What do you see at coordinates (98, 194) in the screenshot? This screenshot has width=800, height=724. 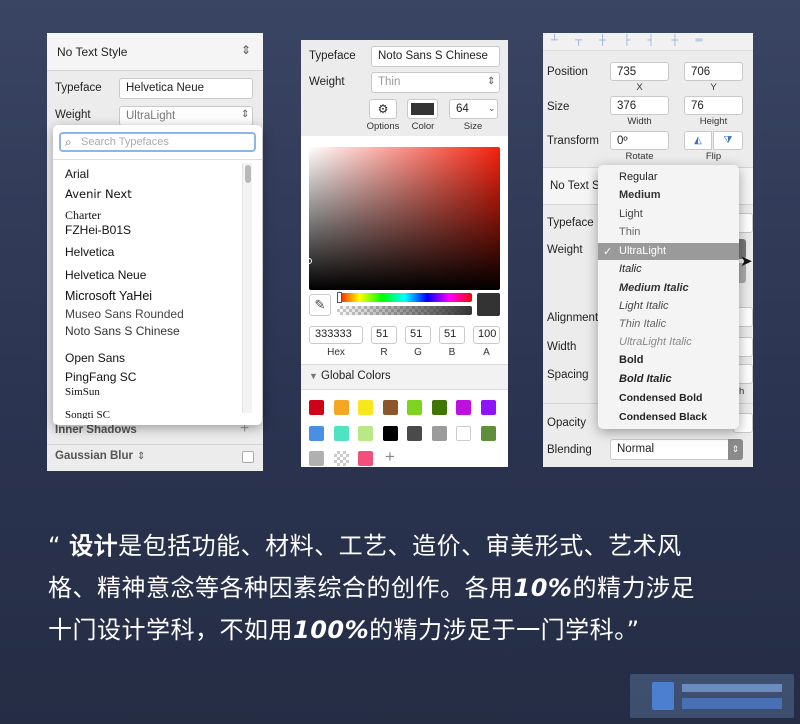 I see `font-item: Avenir Next` at bounding box center [98, 194].